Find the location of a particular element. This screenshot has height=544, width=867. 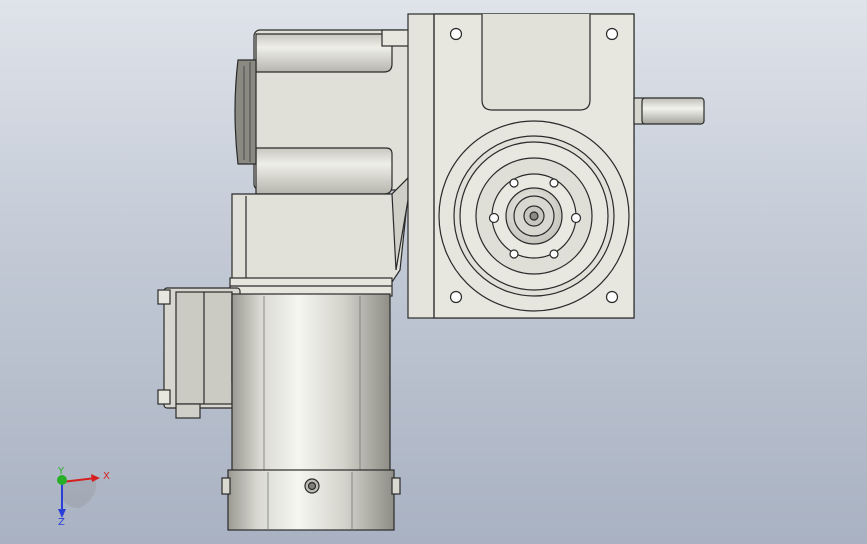

terminal-box is located at coordinates (201, 353).